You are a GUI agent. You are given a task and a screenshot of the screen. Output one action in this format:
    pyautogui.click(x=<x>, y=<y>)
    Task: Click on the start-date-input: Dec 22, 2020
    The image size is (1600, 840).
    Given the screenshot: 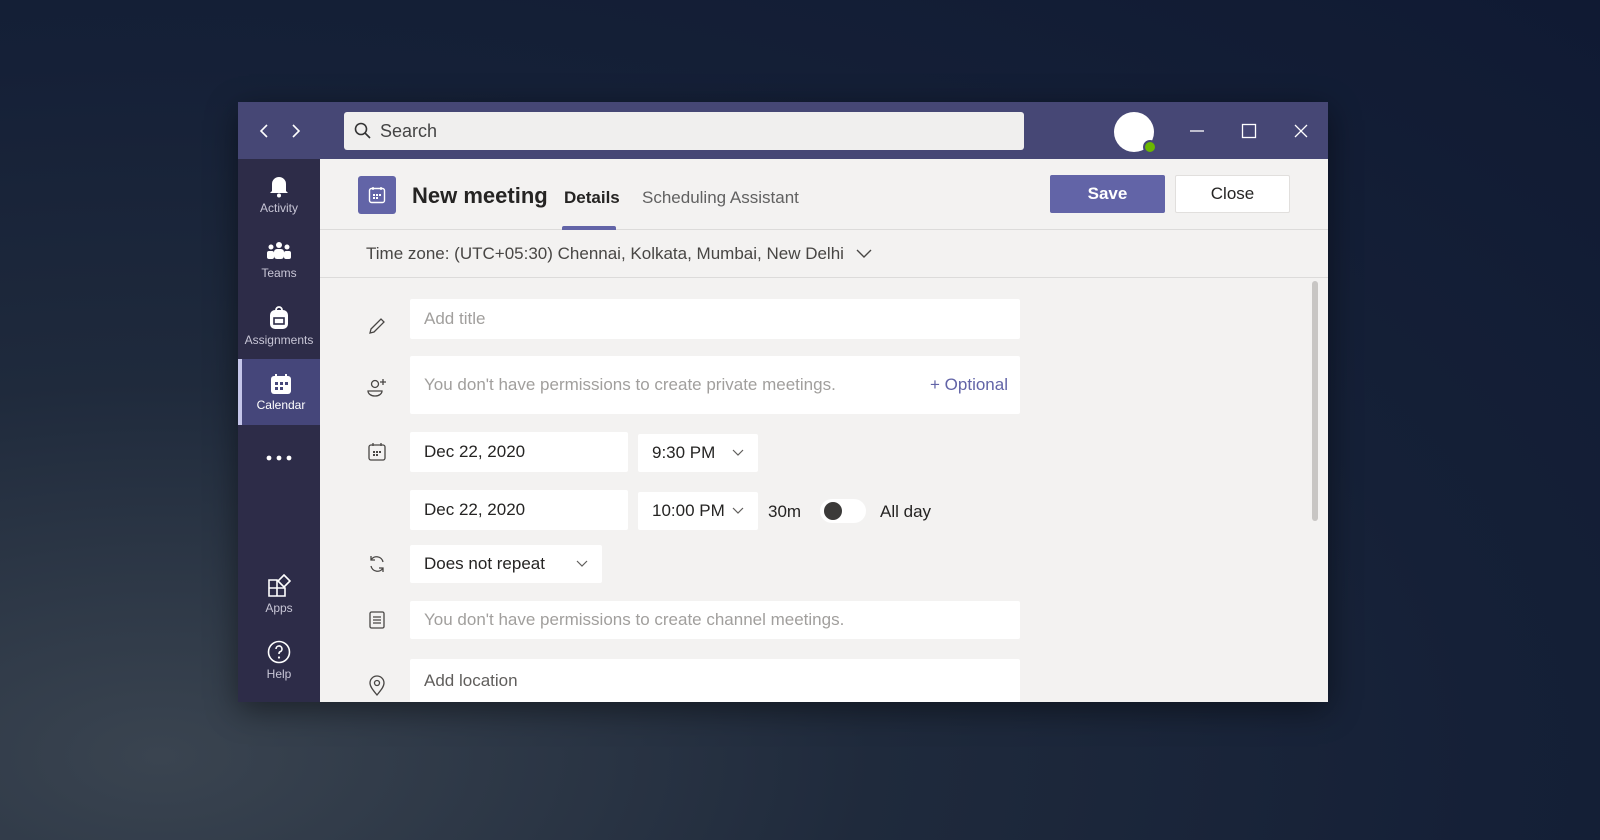 What is the action you would take?
    pyautogui.click(x=519, y=452)
    